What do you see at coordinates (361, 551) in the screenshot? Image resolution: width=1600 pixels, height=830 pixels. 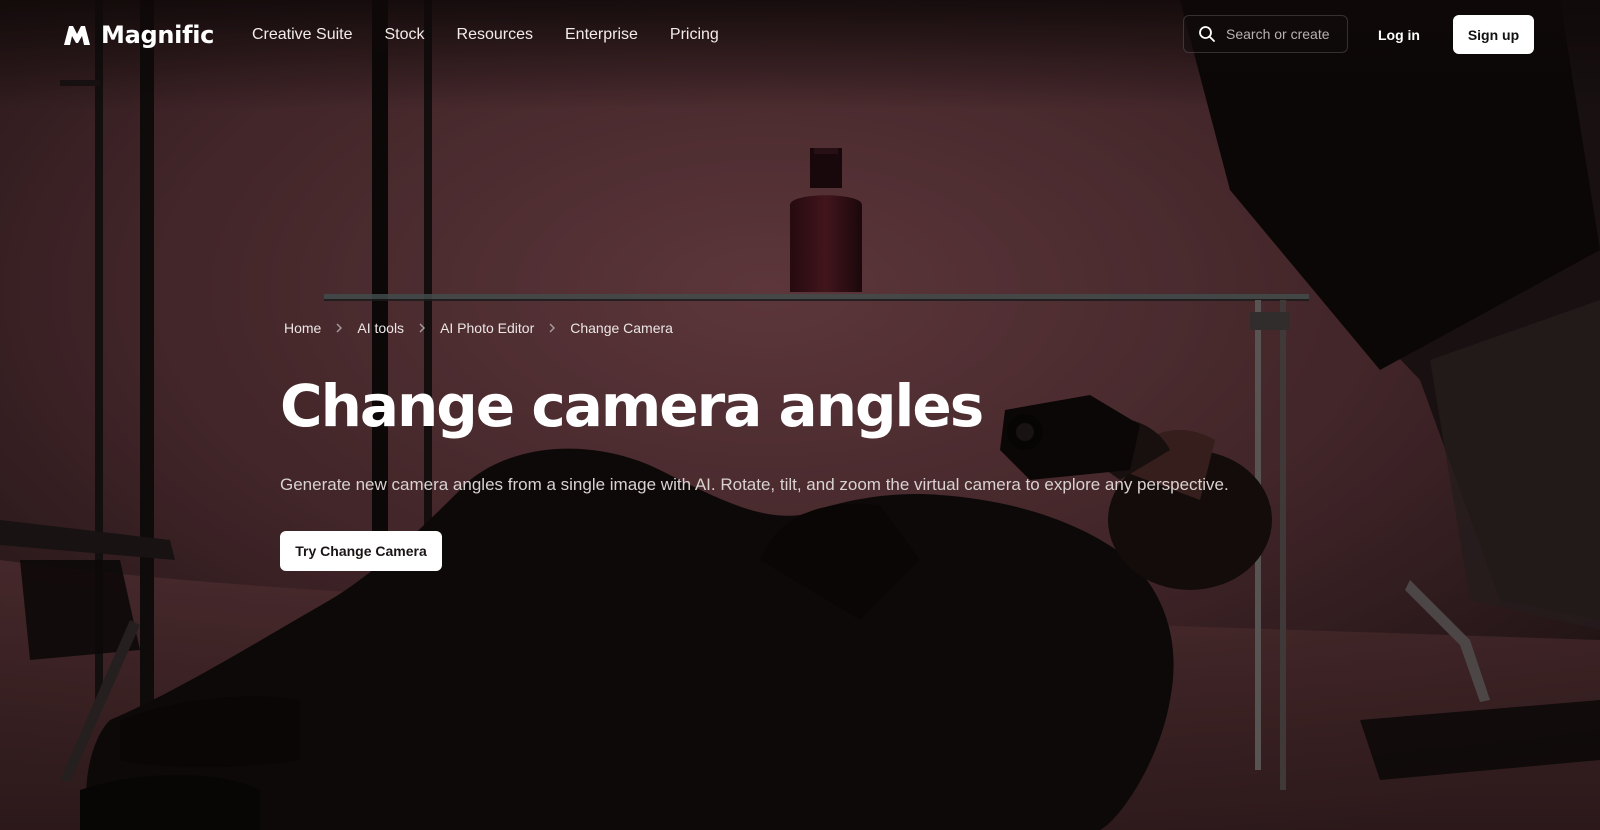 I see `try-change-camera-button: Try Change Camera` at bounding box center [361, 551].